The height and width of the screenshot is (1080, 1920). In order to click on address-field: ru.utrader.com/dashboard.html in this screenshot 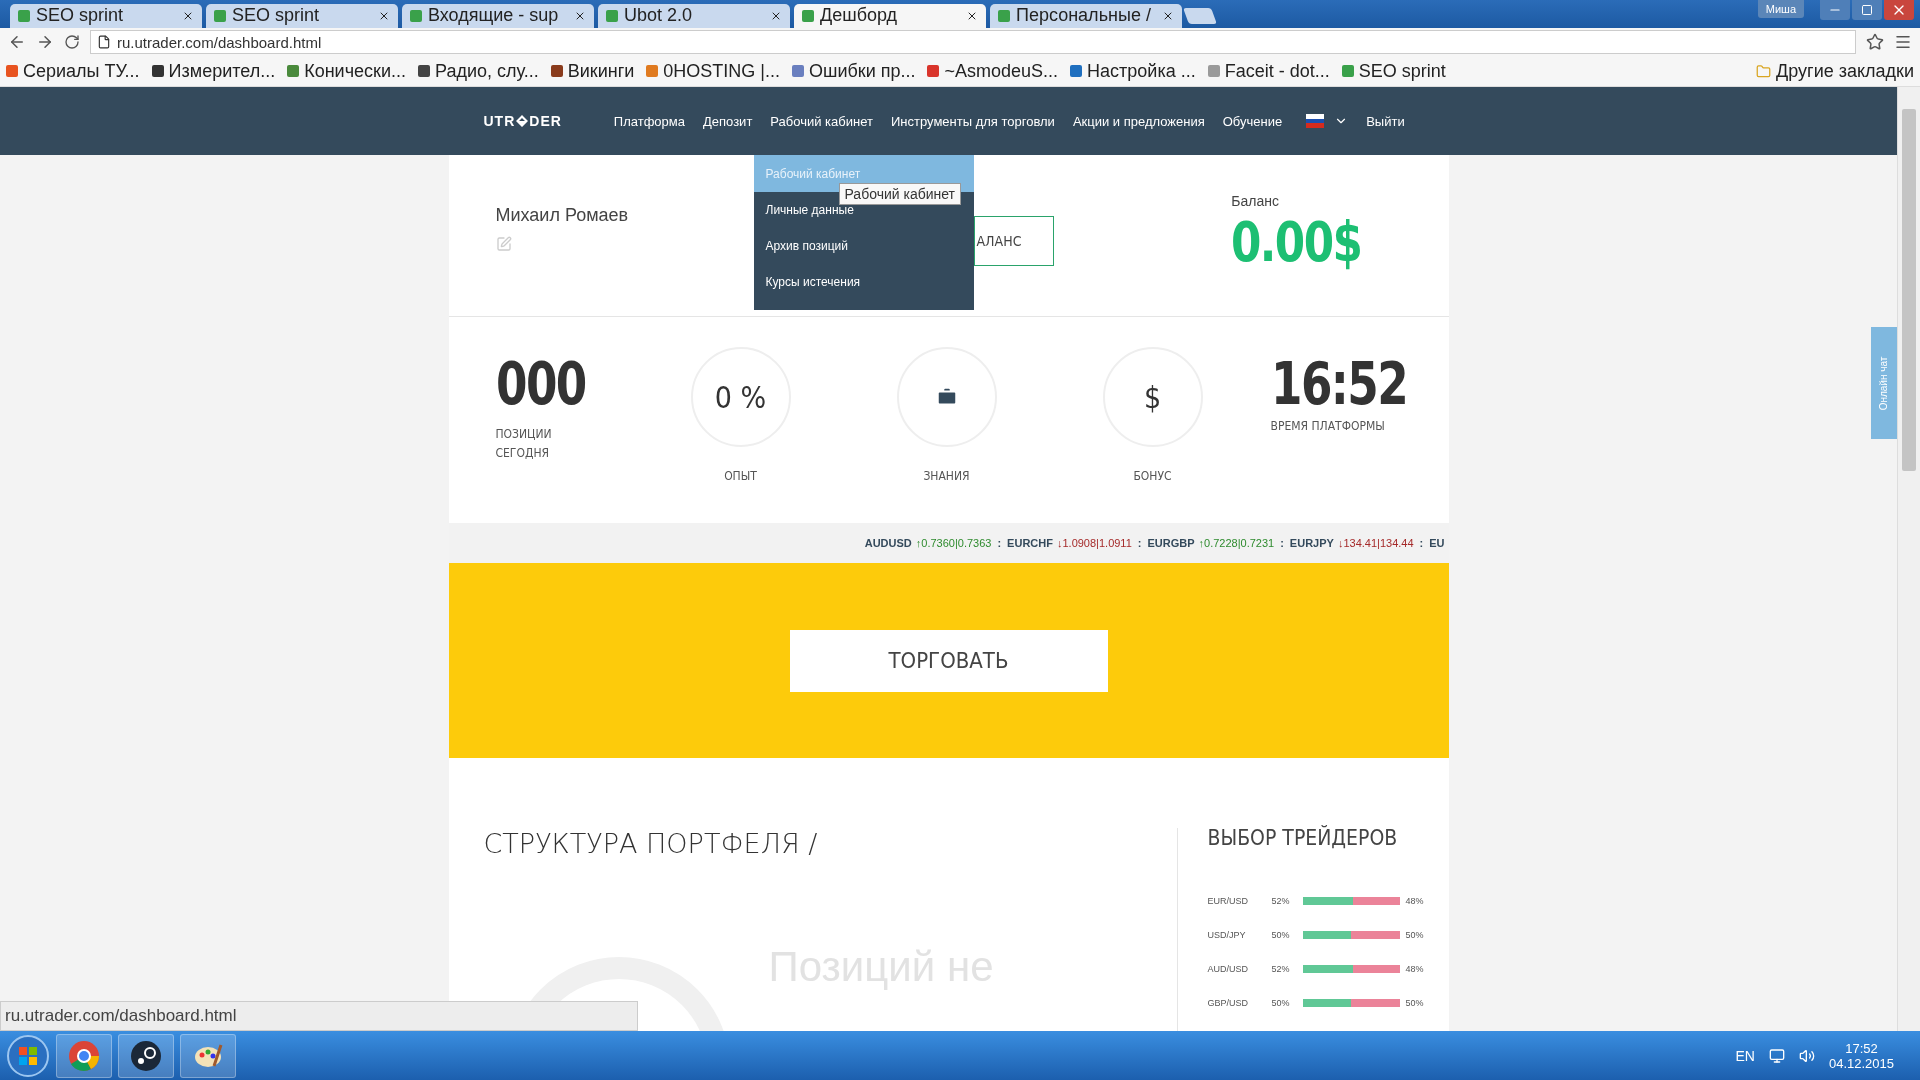, I will do `click(973, 42)`.